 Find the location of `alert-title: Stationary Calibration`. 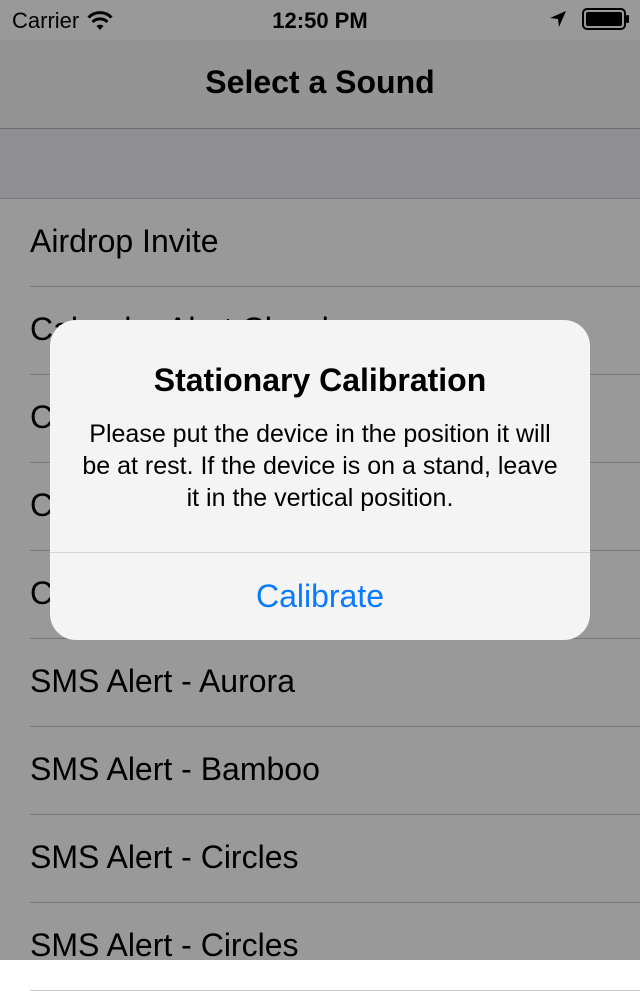

alert-title: Stationary Calibration is located at coordinates (320, 380).